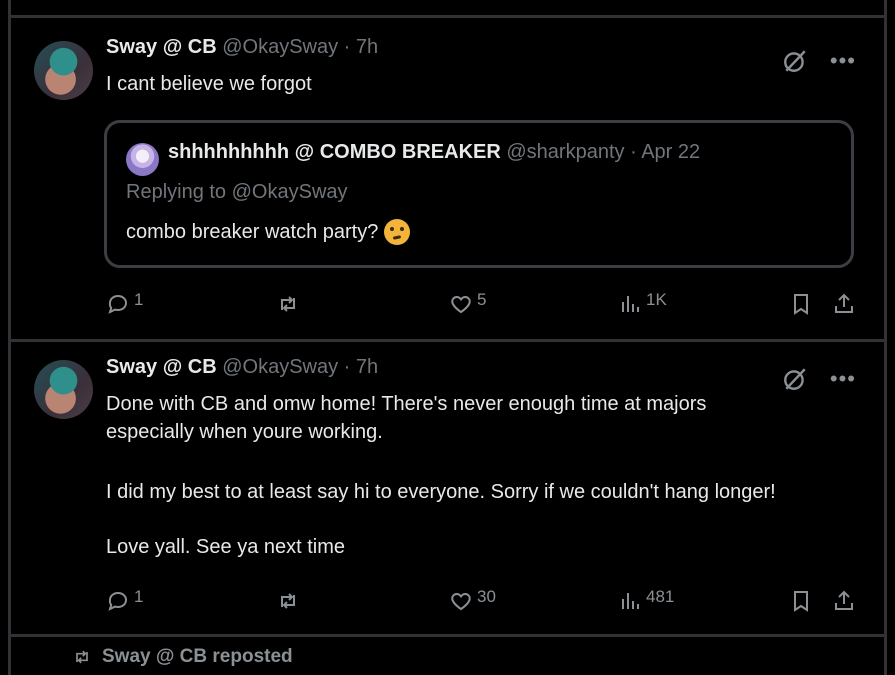 The height and width of the screenshot is (675, 895). Describe the element at coordinates (209, 84) in the screenshot. I see `tweet-text: I cant believe we forgot` at that location.